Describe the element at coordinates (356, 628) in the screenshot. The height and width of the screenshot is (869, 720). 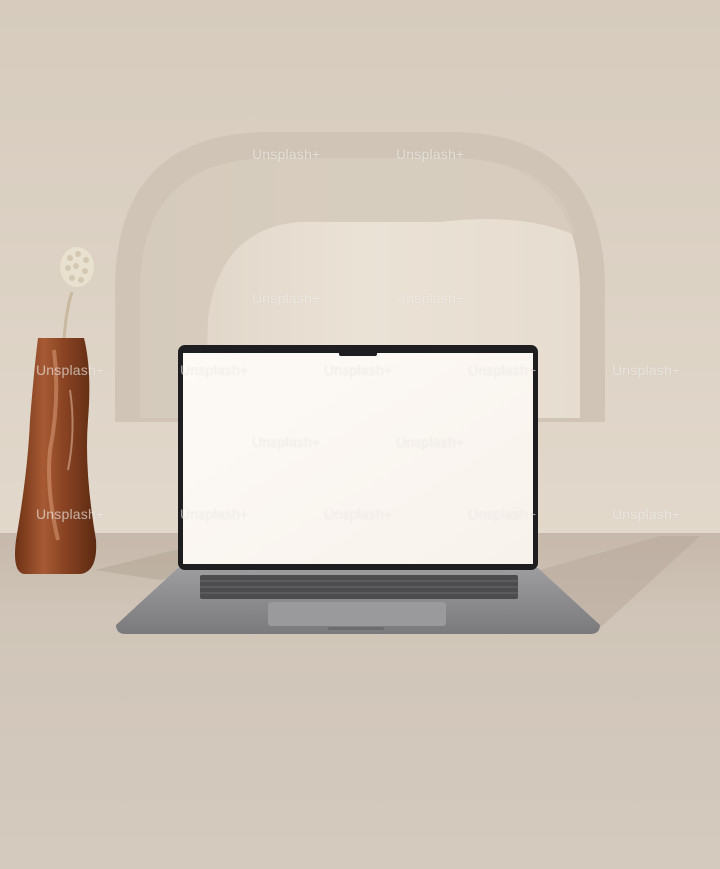
I see `laptop-hinge-notch` at that location.